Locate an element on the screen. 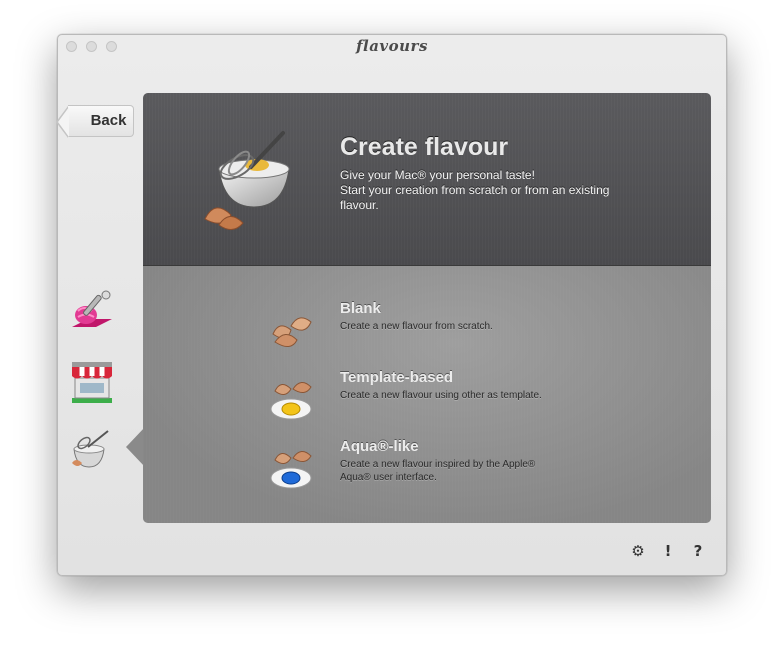 This screenshot has width=782, height=654. sidebar-item-flavour-editor is located at coordinates (92, 311).